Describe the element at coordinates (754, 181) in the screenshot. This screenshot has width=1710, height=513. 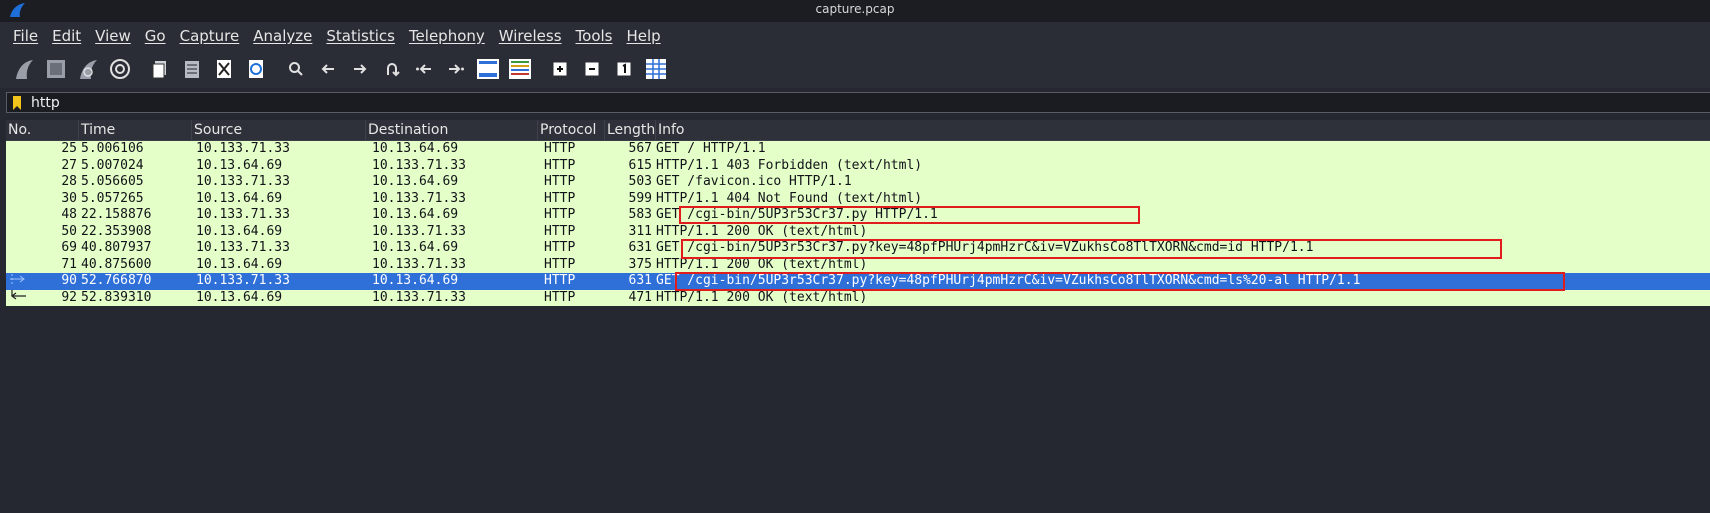
I see `packet-info: GET /favicon.ico HTTP/1.1` at that location.